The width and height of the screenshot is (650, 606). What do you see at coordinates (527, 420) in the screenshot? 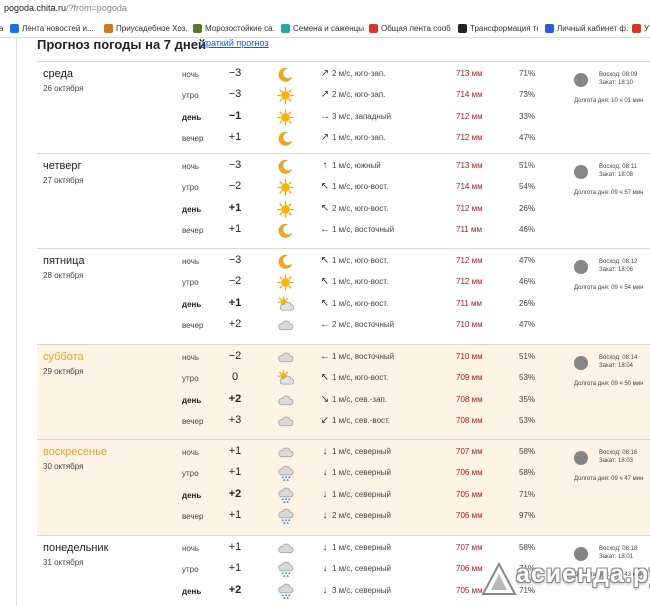
I see `humidity: 53%` at bounding box center [527, 420].